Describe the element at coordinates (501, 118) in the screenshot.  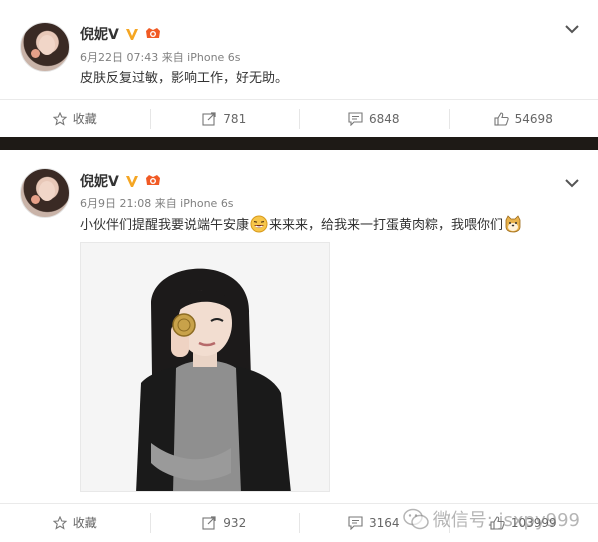
I see `thumbs-up-icon` at that location.